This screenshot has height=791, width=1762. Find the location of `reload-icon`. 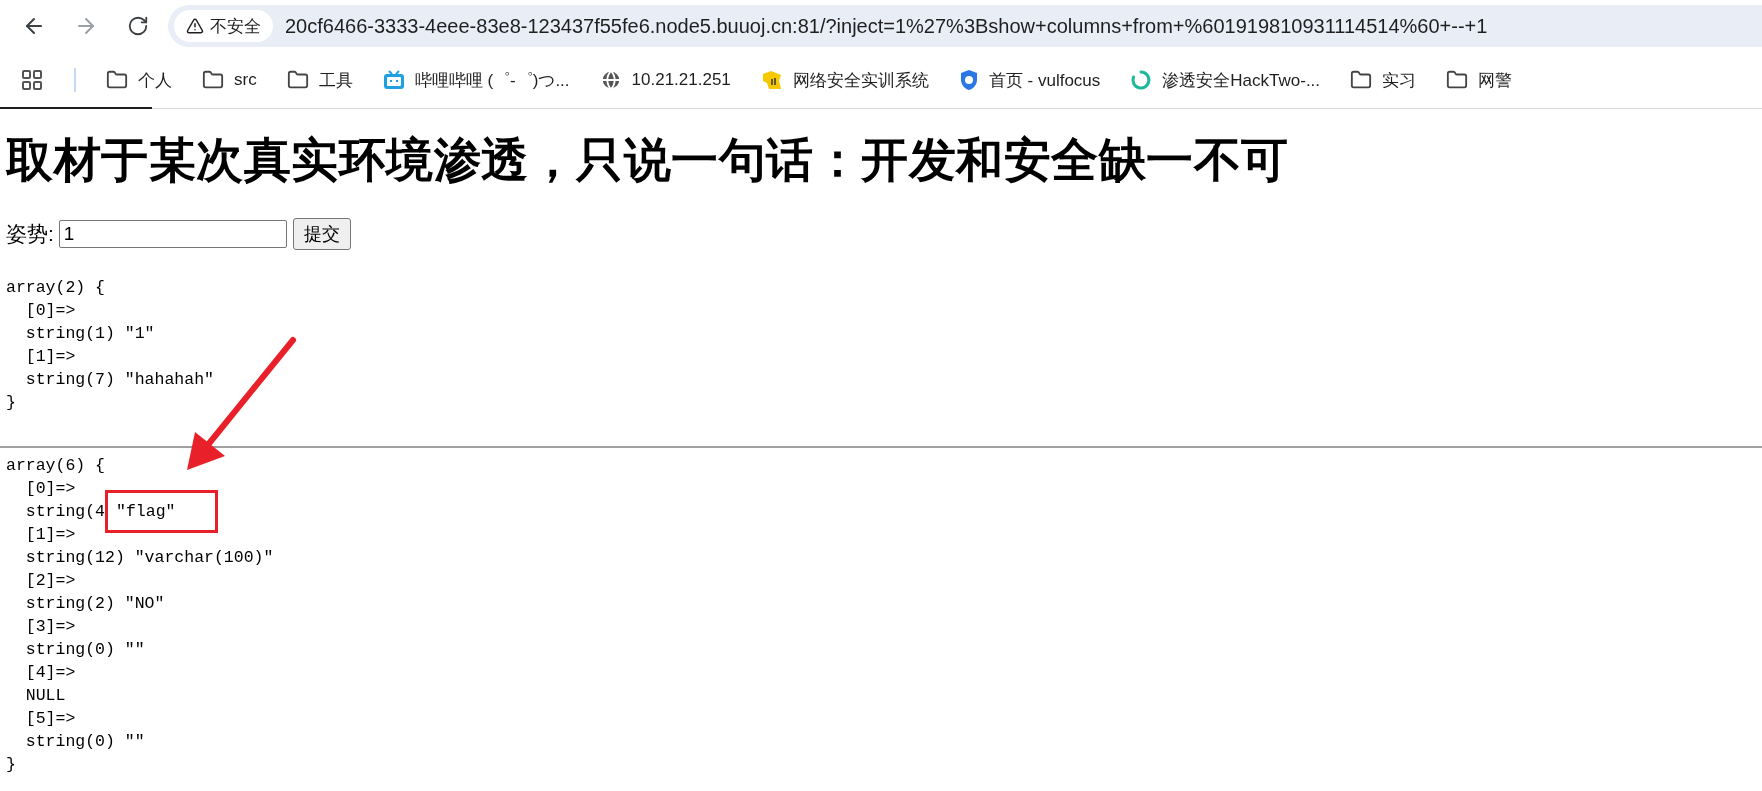

reload-icon is located at coordinates (138, 26).